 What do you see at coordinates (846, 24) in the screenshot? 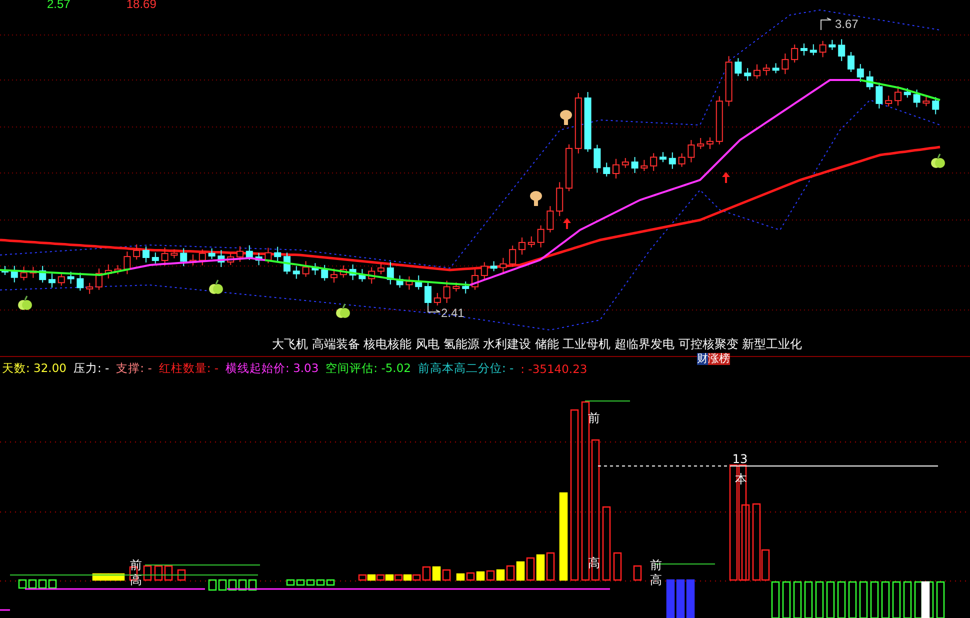
I see `price-label: 3.67` at bounding box center [846, 24].